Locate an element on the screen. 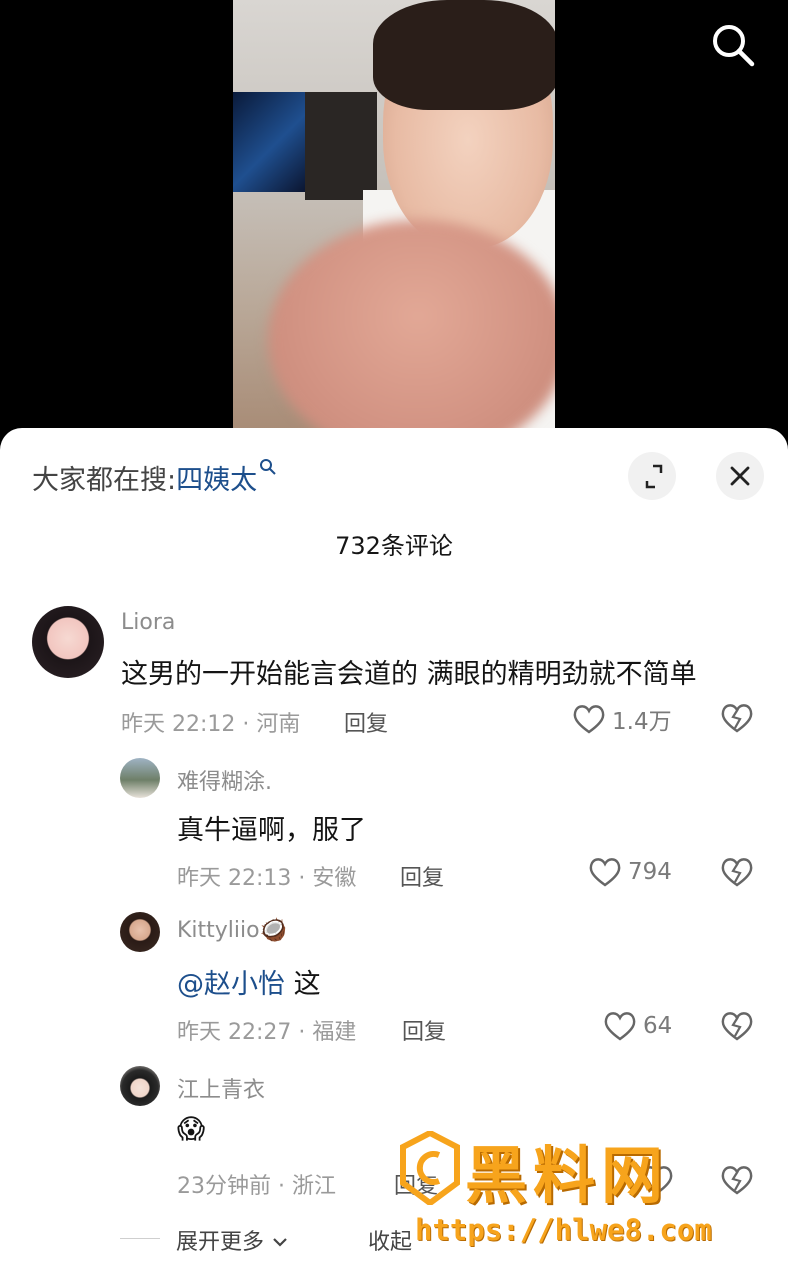  replies-controls: 展开更多 收起 is located at coordinates (454, 1240).